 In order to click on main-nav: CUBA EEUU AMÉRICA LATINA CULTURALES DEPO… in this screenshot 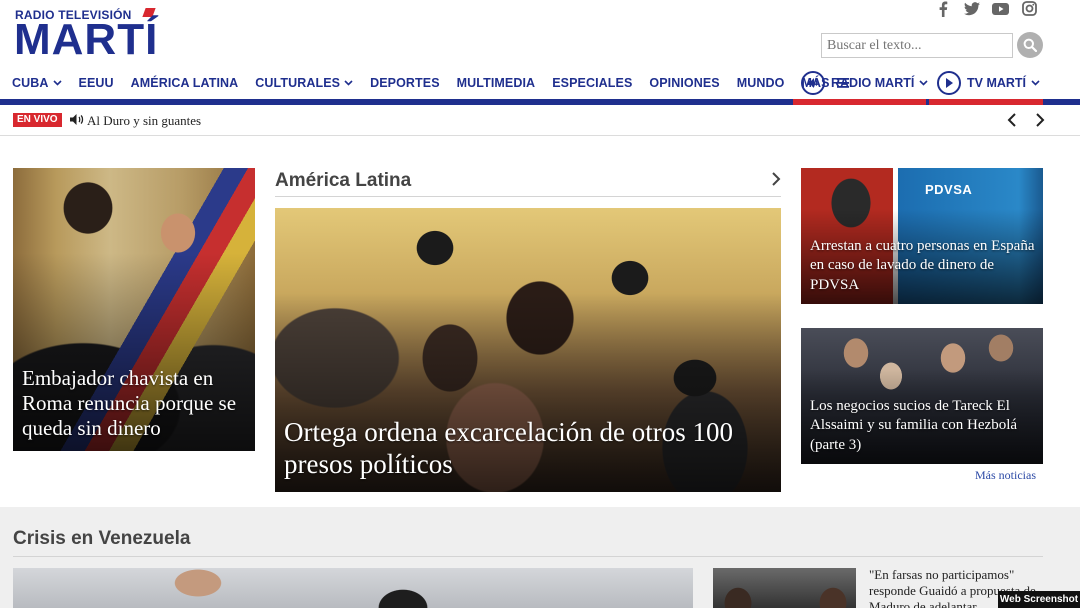, I will do `click(439, 83)`.